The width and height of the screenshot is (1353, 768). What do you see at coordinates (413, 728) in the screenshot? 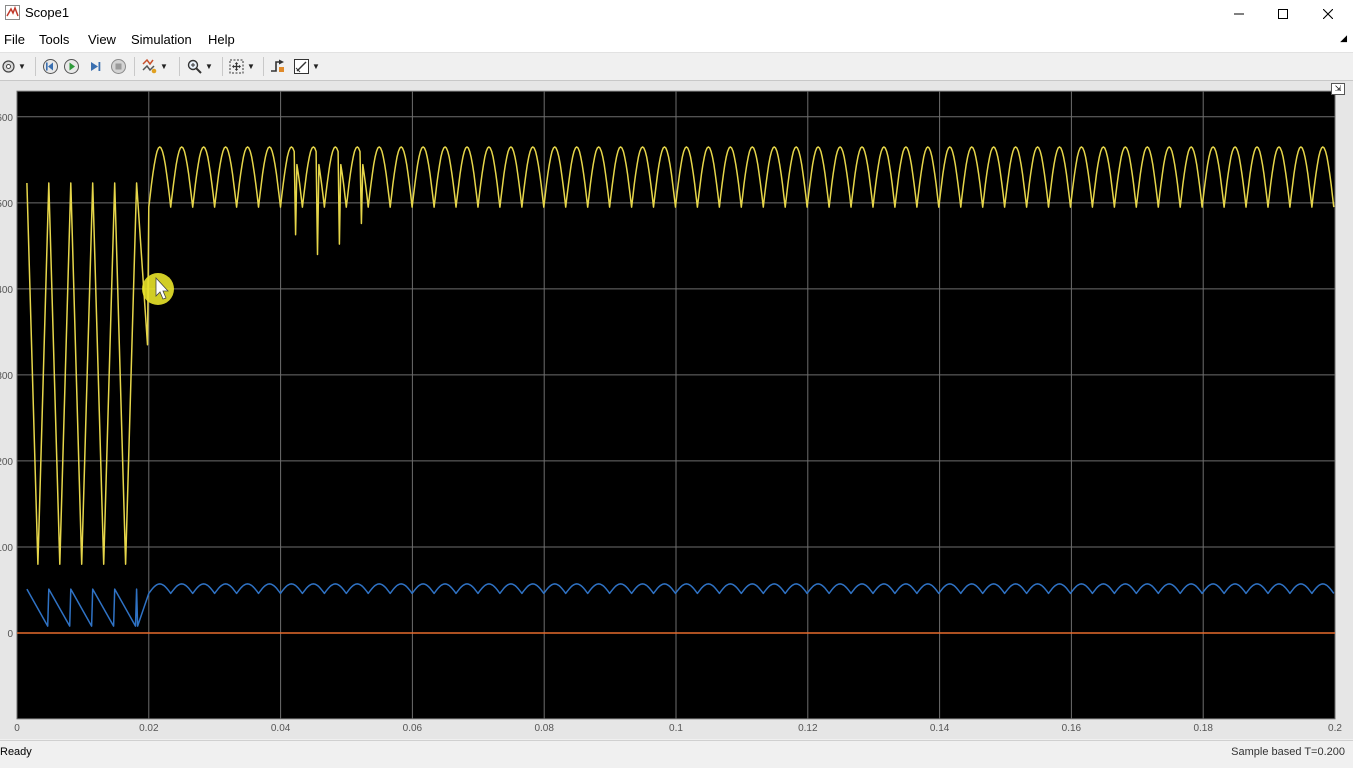
I see `x-tick-label: 0.06` at bounding box center [413, 728].